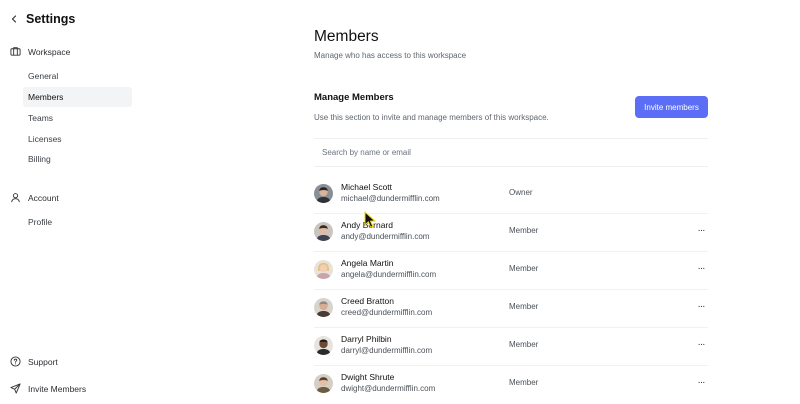 The image size is (800, 404). What do you see at coordinates (77, 118) in the screenshot?
I see `sidebar-item-teams: Teams` at bounding box center [77, 118].